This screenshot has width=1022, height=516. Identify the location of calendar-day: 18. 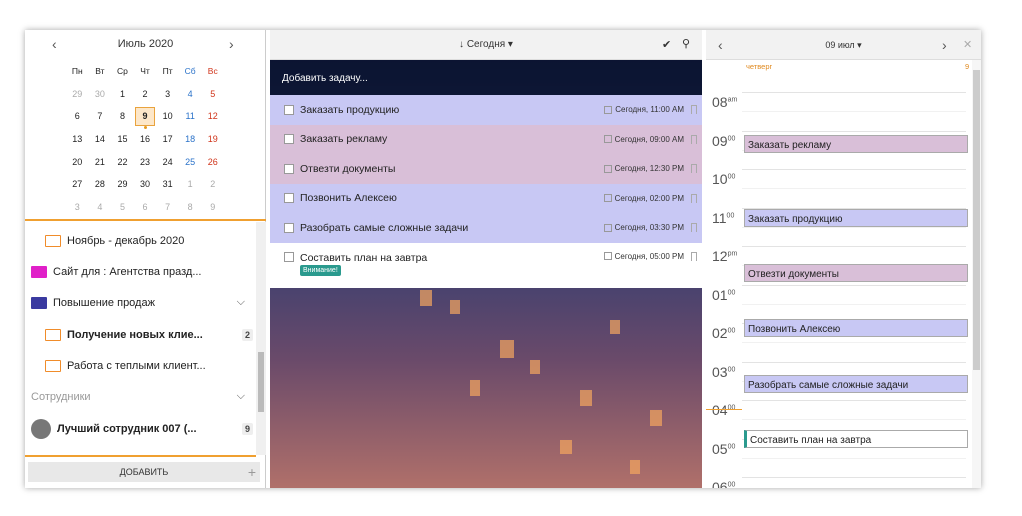
(190, 139).